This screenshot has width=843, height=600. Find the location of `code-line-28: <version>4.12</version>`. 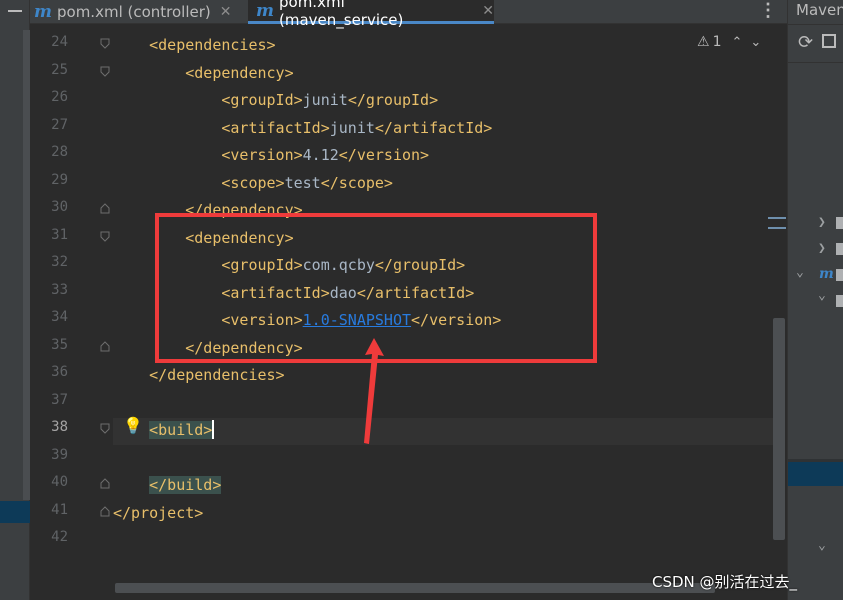

code-line-28: <version>4.12</version> is located at coordinates (443, 155).